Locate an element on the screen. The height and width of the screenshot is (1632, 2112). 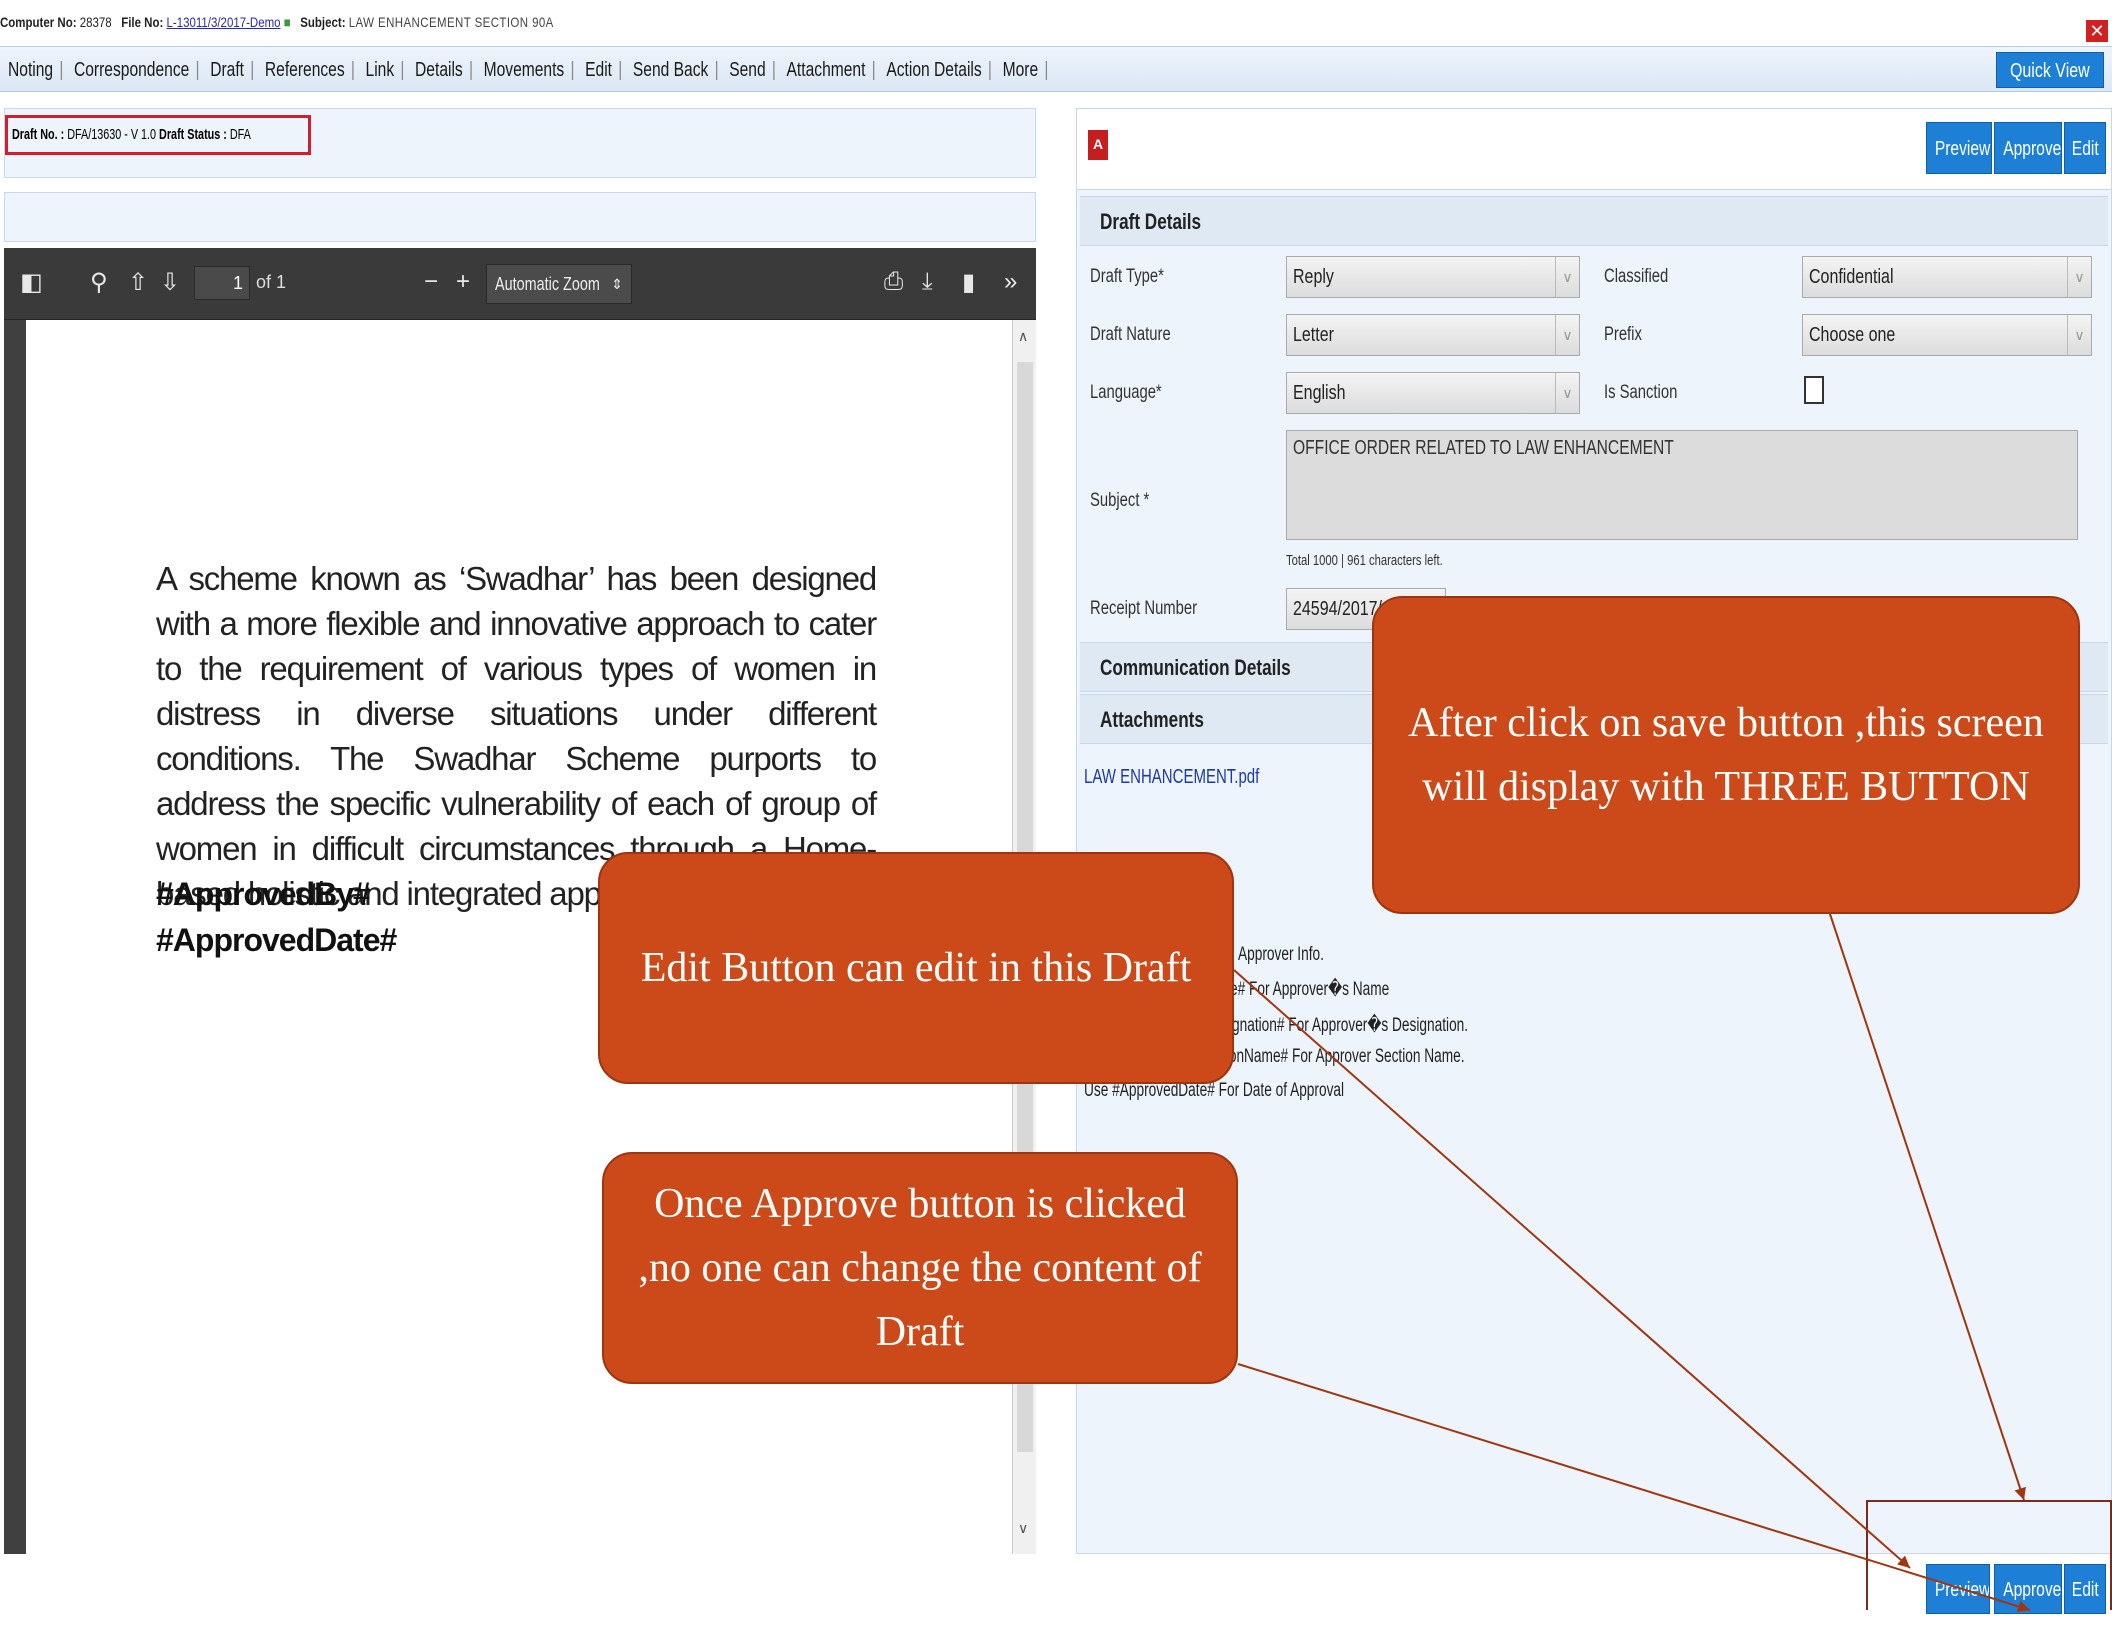
arrow-to-edit is located at coordinates (1572, 1269).